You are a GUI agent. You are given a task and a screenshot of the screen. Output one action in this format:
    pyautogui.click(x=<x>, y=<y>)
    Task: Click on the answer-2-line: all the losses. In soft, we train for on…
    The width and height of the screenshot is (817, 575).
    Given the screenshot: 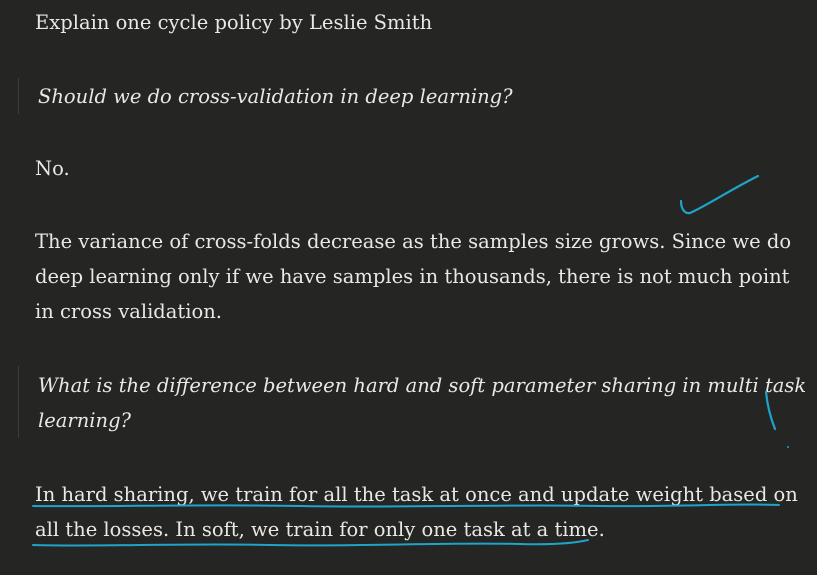 What is the action you would take?
    pyautogui.click(x=320, y=529)
    